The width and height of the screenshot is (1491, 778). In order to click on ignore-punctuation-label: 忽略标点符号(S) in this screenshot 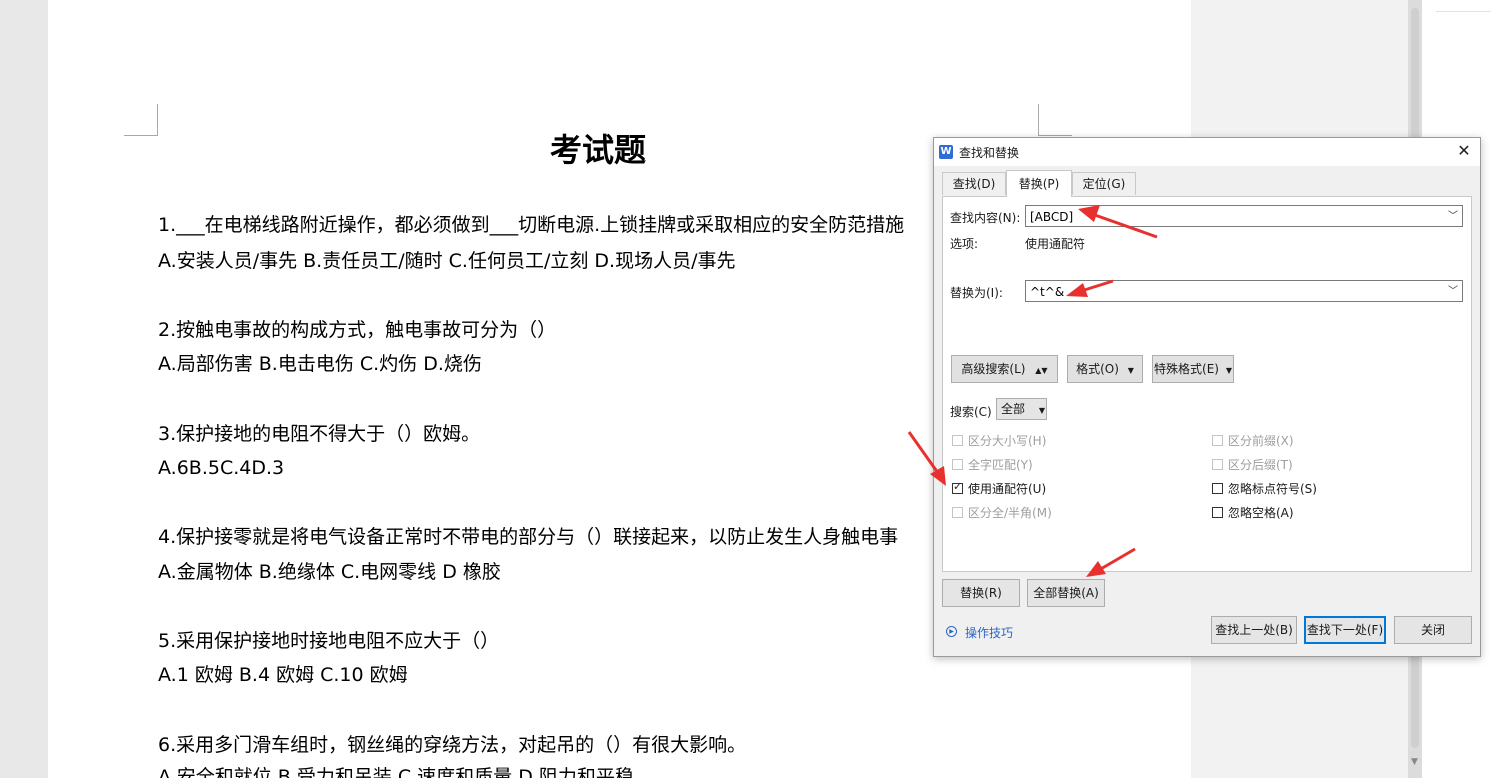, I will do `click(1272, 489)`.